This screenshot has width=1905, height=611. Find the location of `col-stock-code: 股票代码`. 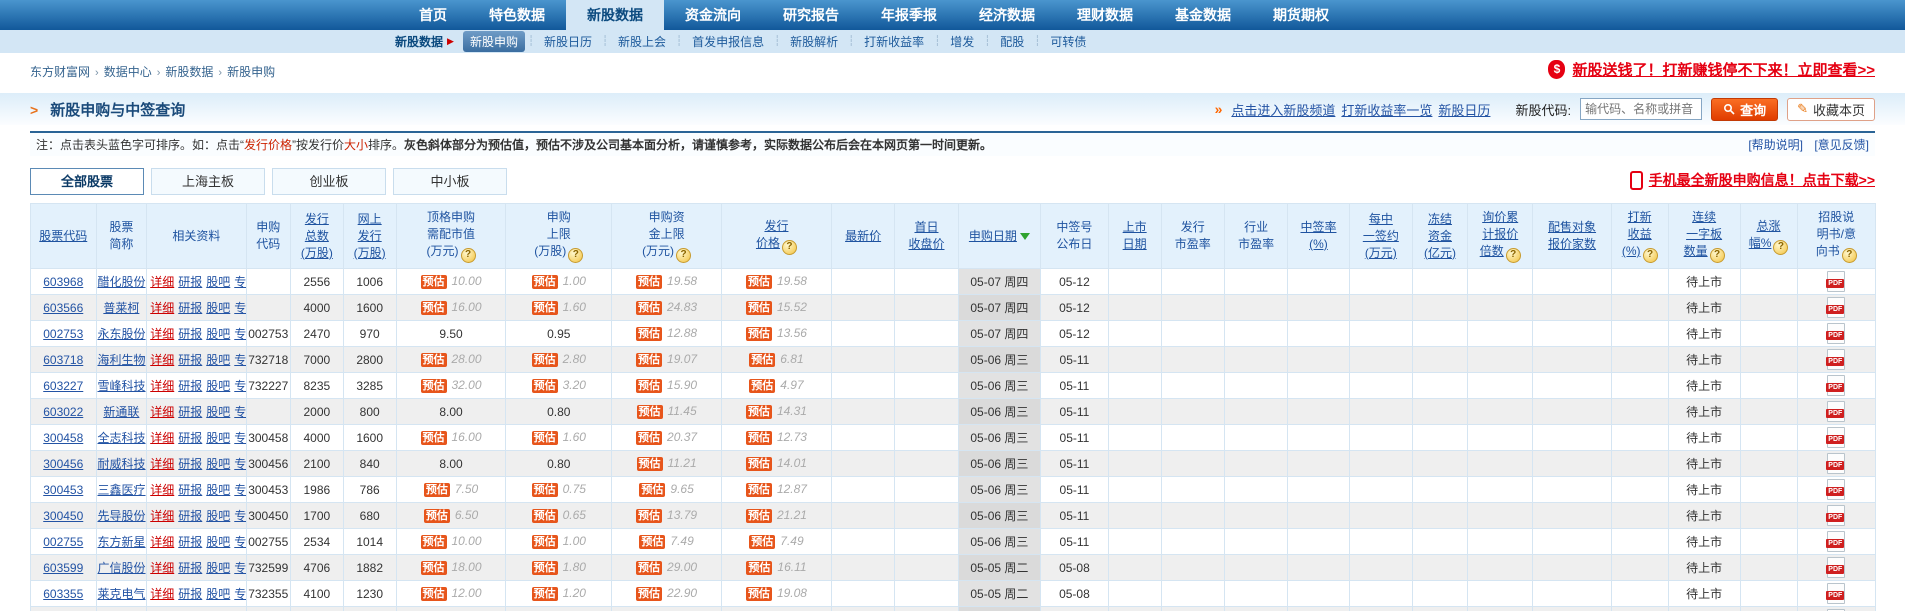

col-stock-code: 股票代码 is located at coordinates (63, 236).